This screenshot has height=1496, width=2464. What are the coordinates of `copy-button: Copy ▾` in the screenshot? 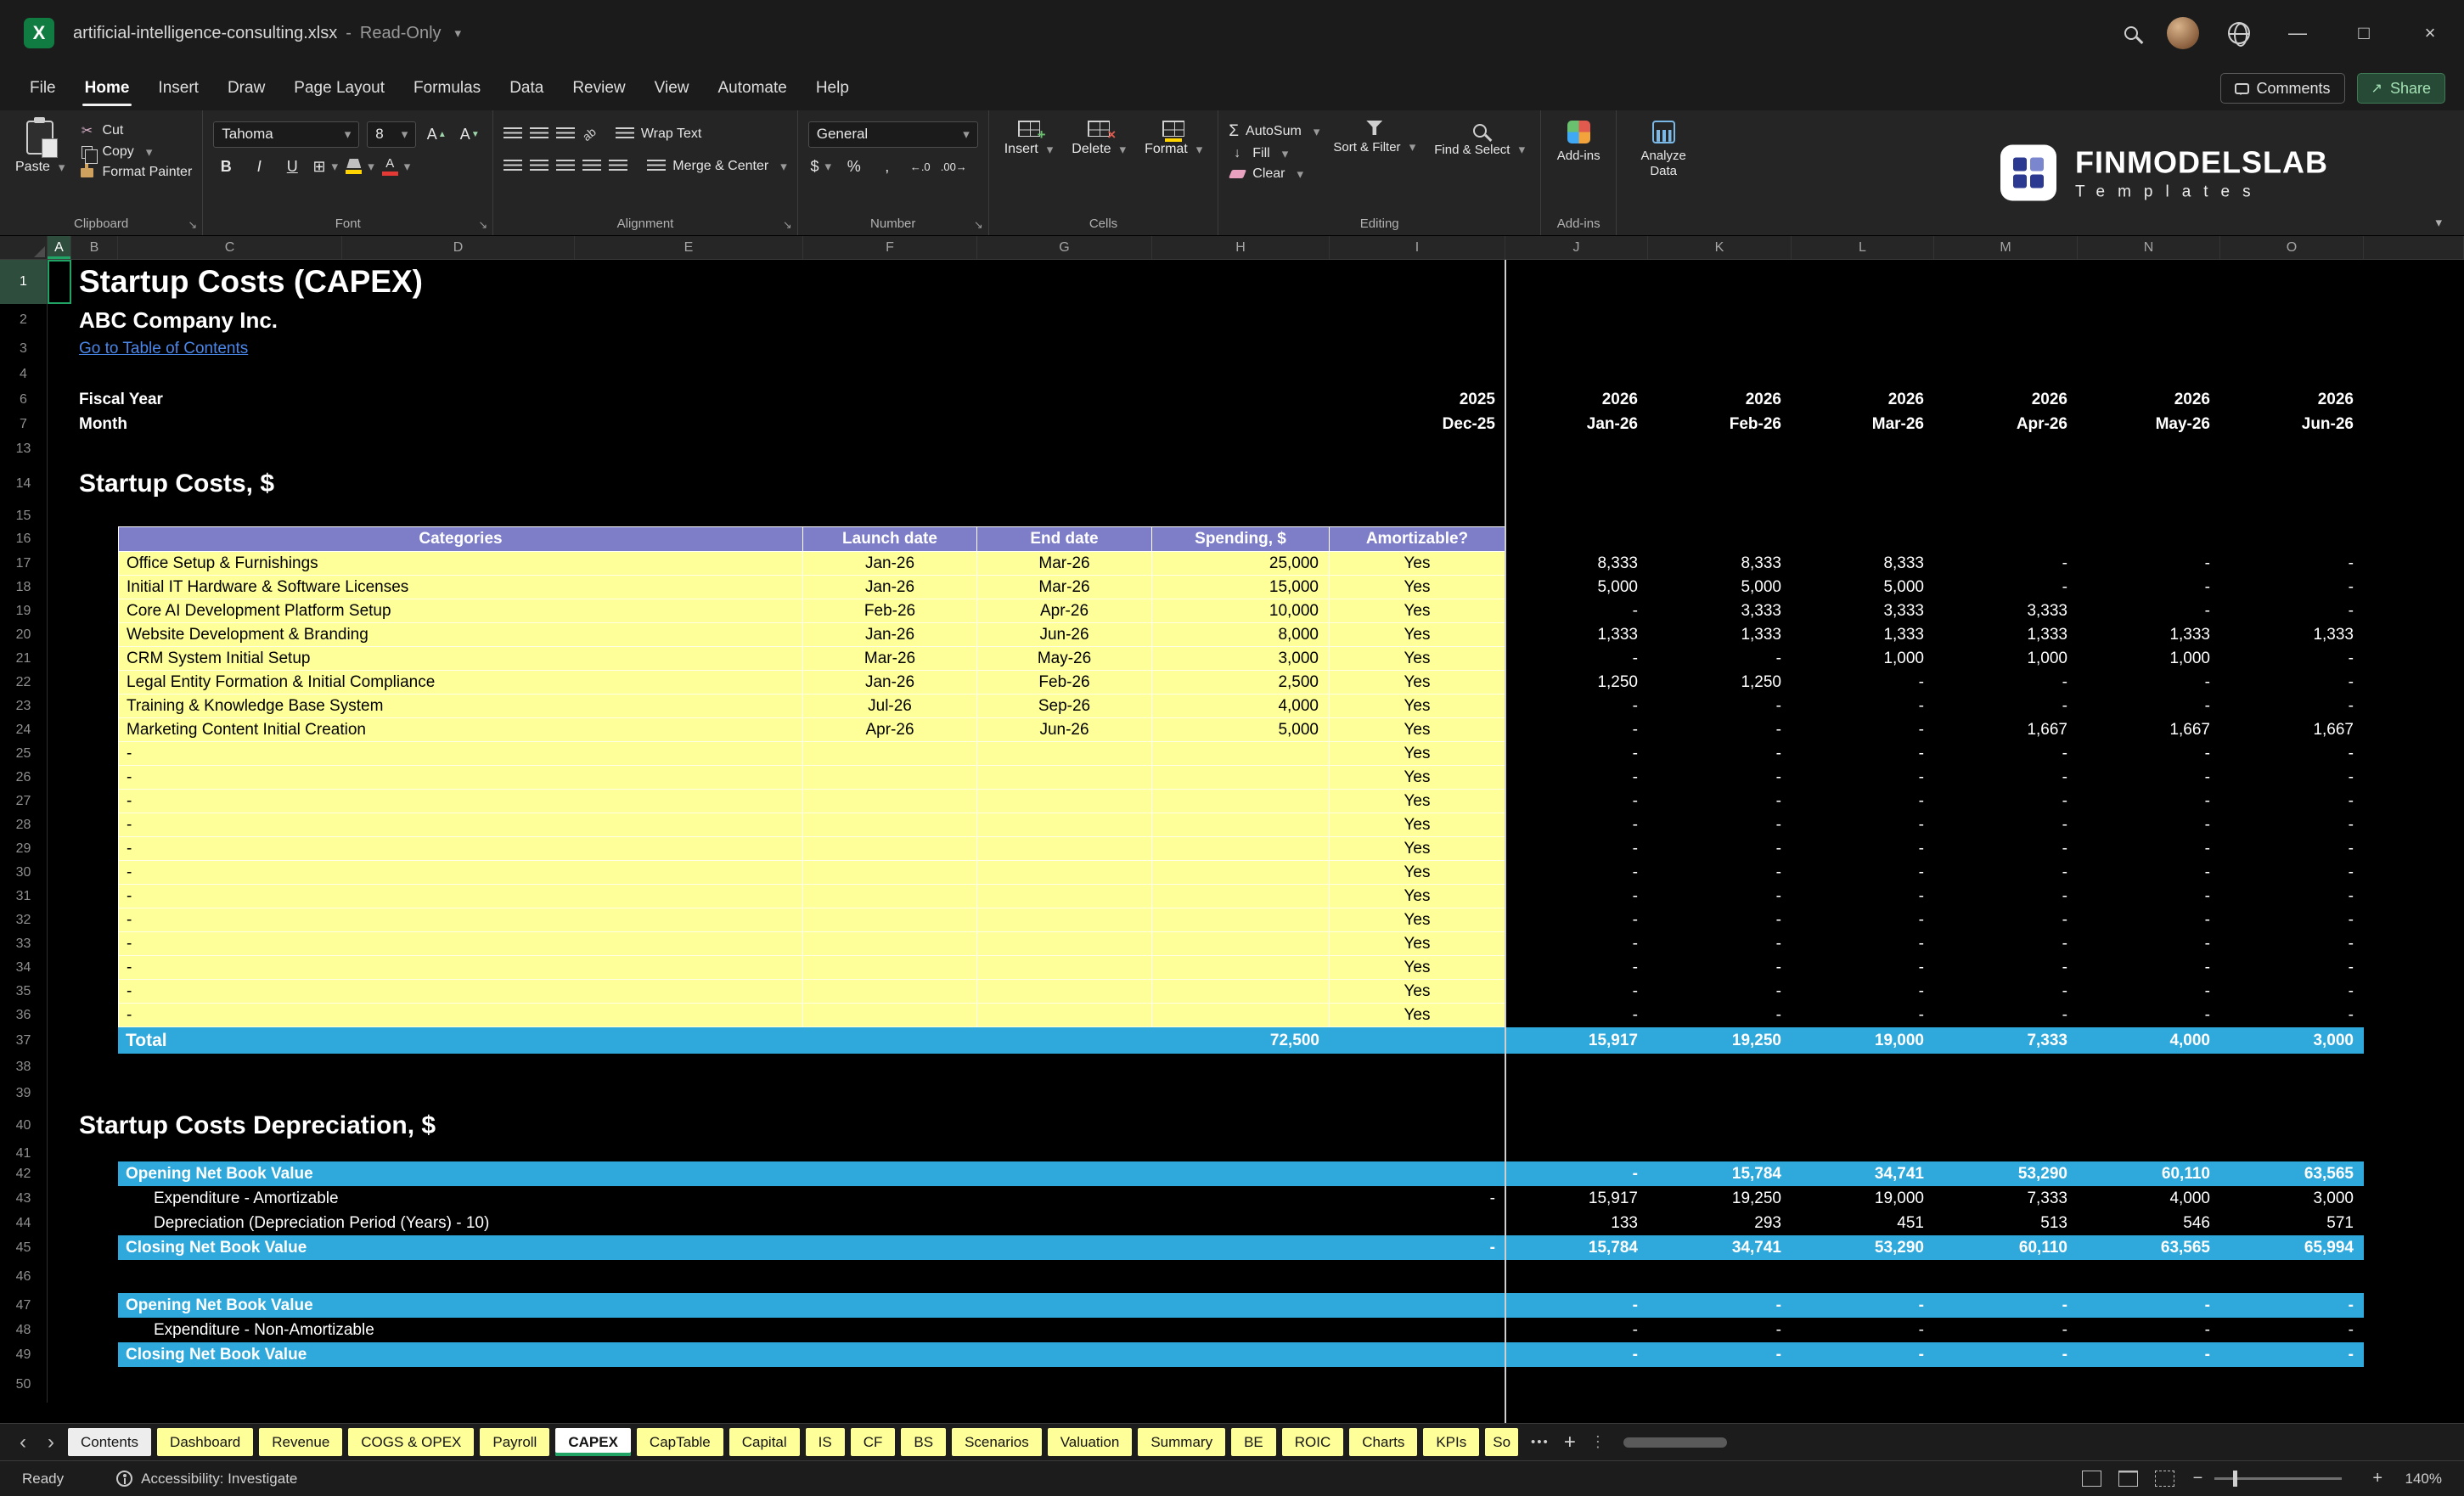 It's located at (135, 154).